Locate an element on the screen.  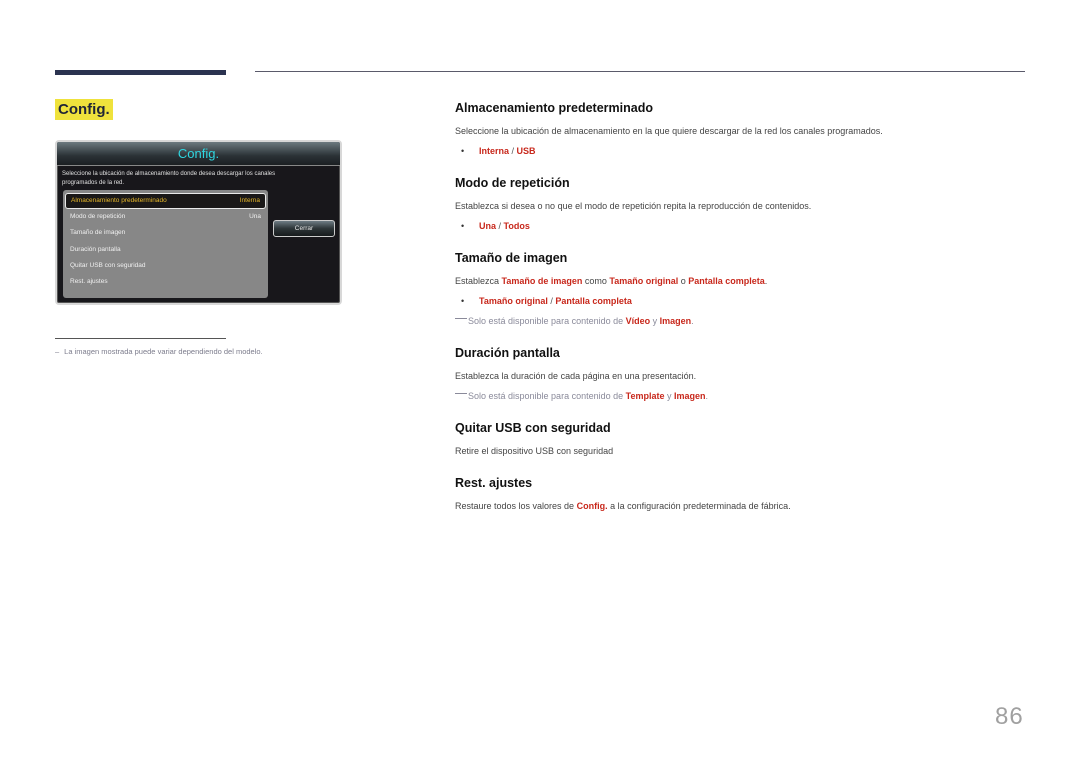
menu-item-label: Modo de repetición is located at coordinates (98, 216).